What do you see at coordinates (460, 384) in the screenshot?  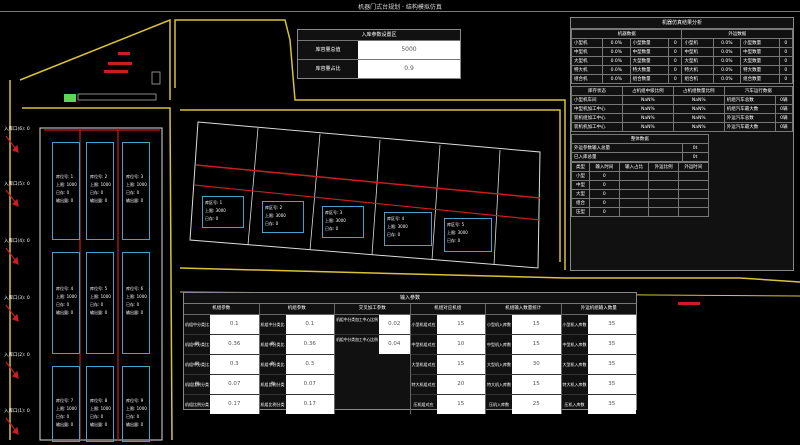 I see `param-input: 20` at bounding box center [460, 384].